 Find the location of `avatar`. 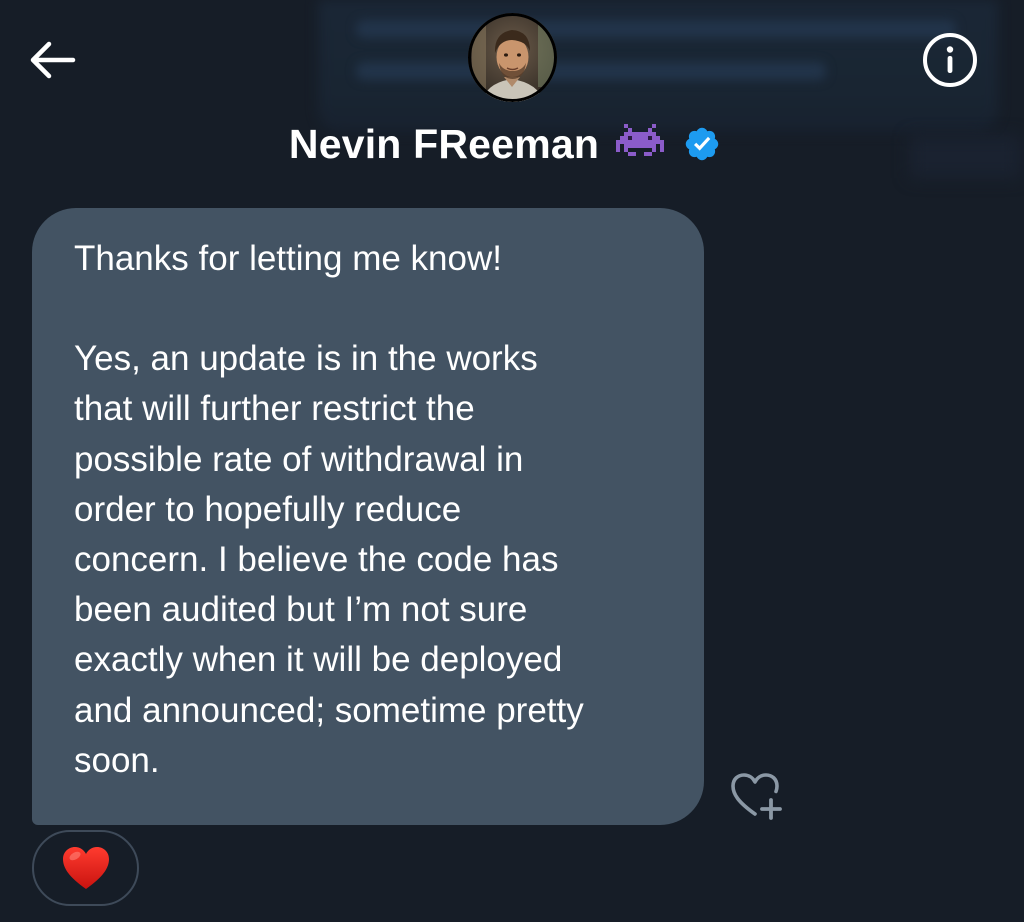

avatar is located at coordinates (512, 57).